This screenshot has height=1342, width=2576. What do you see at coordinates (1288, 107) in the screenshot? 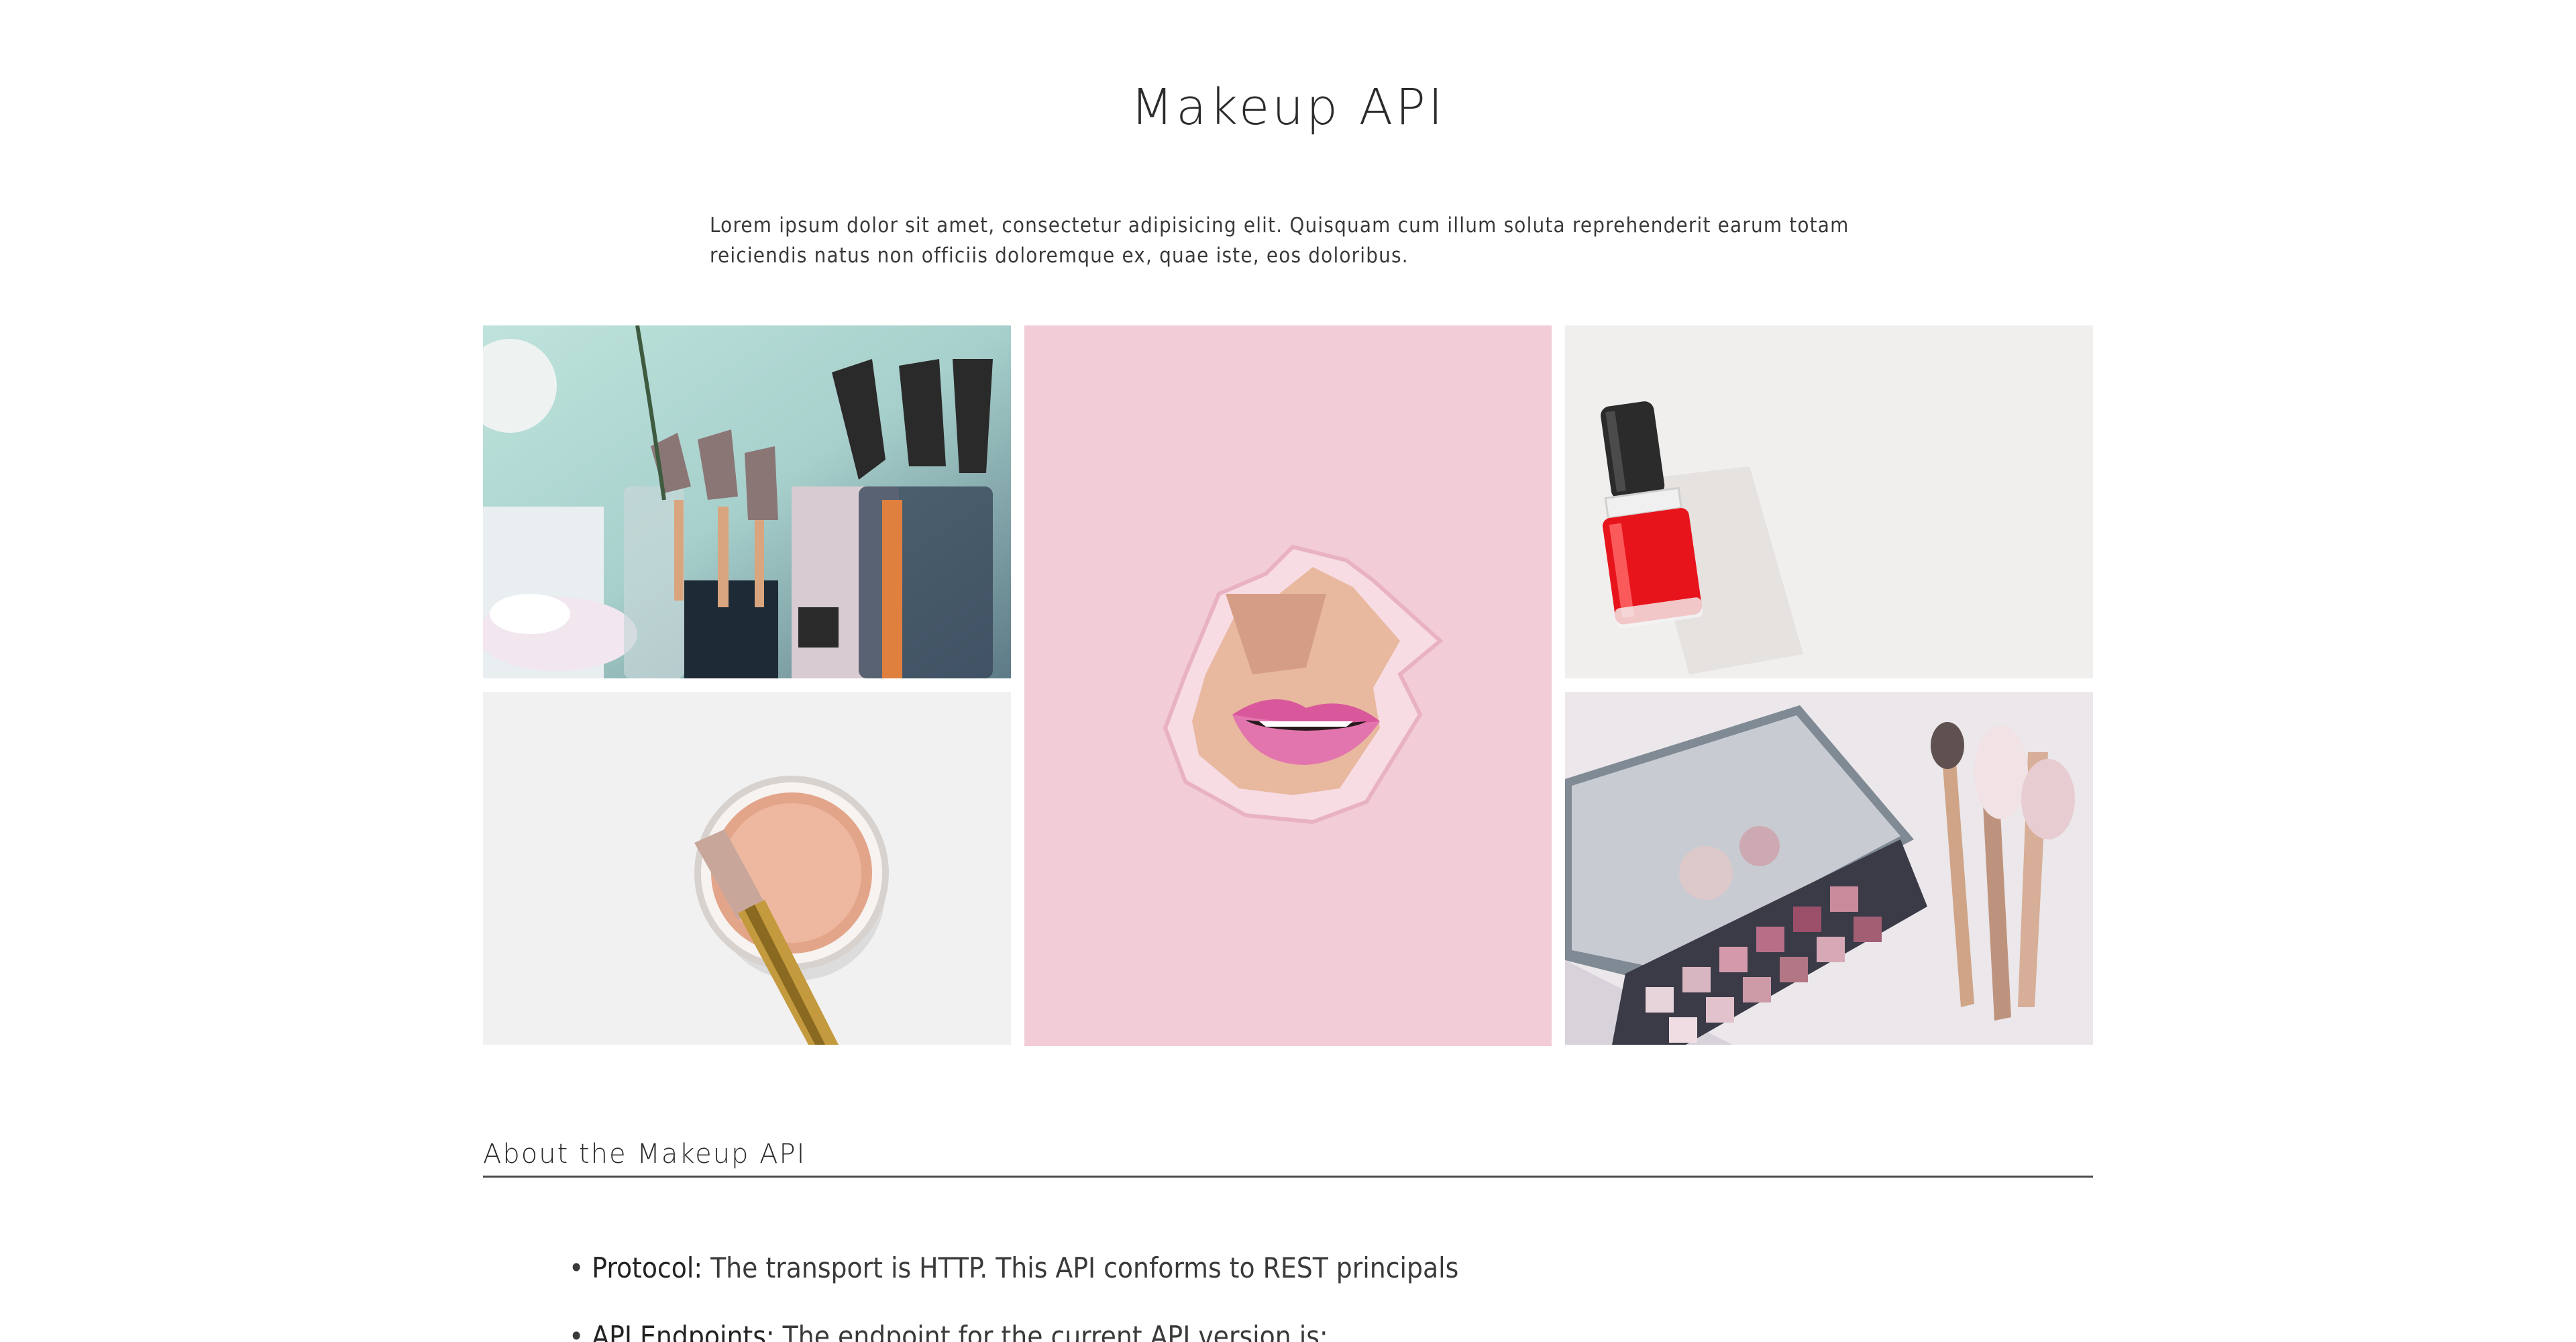
I see `page-title: Makeup API` at bounding box center [1288, 107].